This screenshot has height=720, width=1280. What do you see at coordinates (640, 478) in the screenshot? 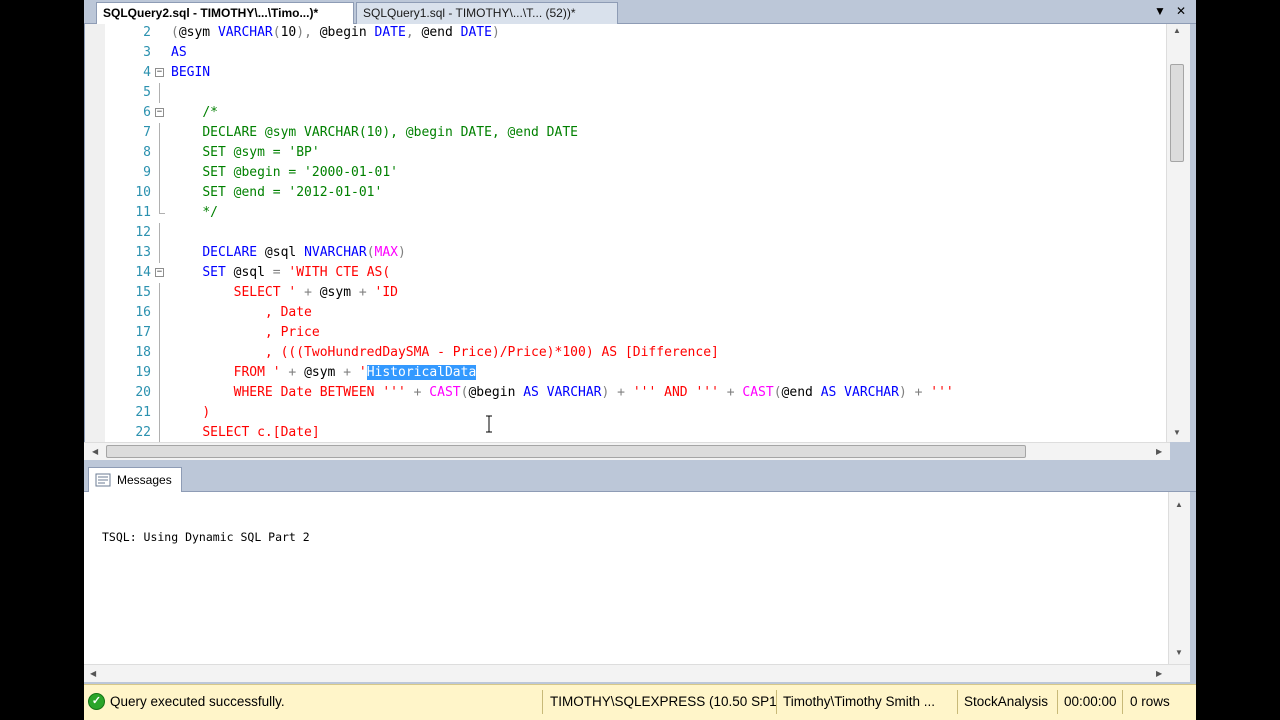
I see `results-tab-bar: Messages` at bounding box center [640, 478].